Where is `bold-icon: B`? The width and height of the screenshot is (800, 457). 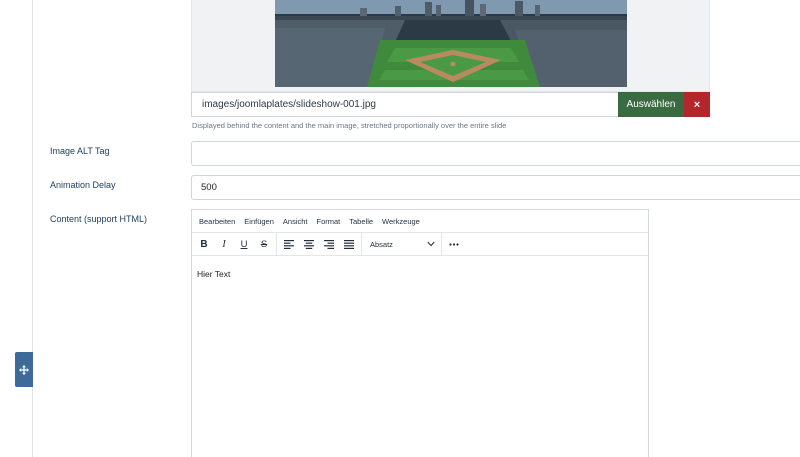
bold-icon: B is located at coordinates (204, 244).